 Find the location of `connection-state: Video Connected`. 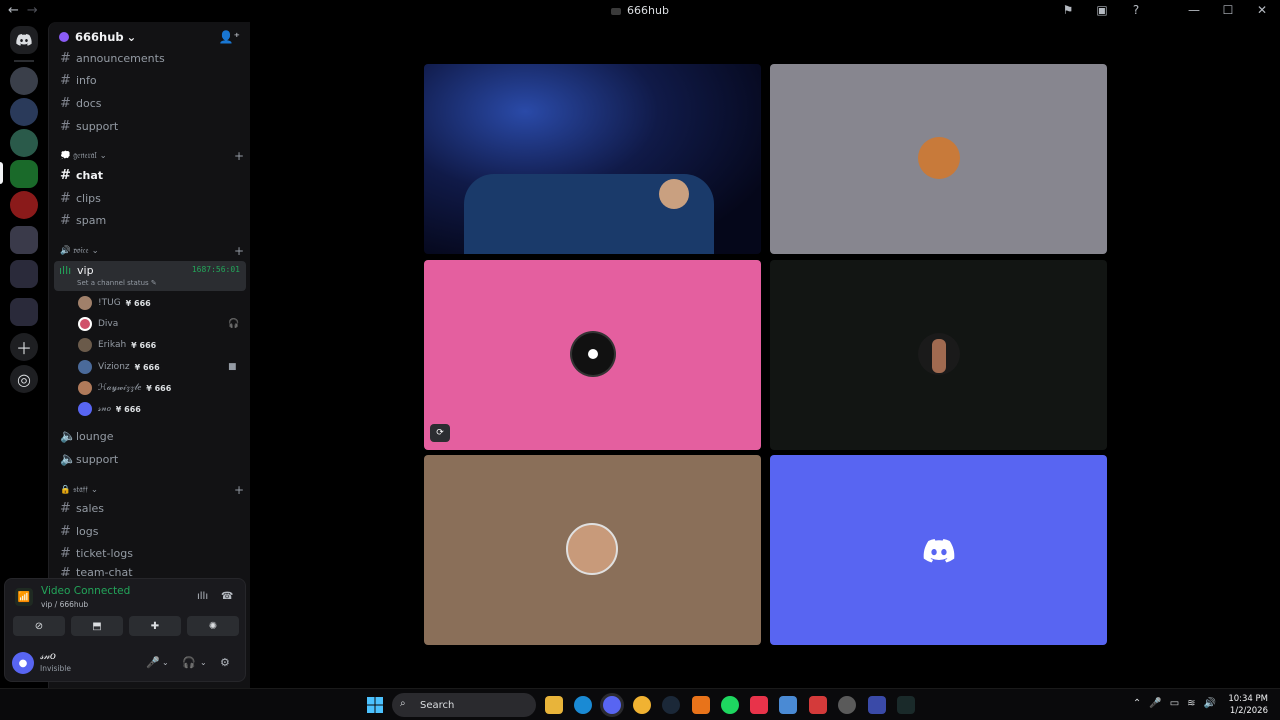

connection-state: Video Connected is located at coordinates (85, 591).